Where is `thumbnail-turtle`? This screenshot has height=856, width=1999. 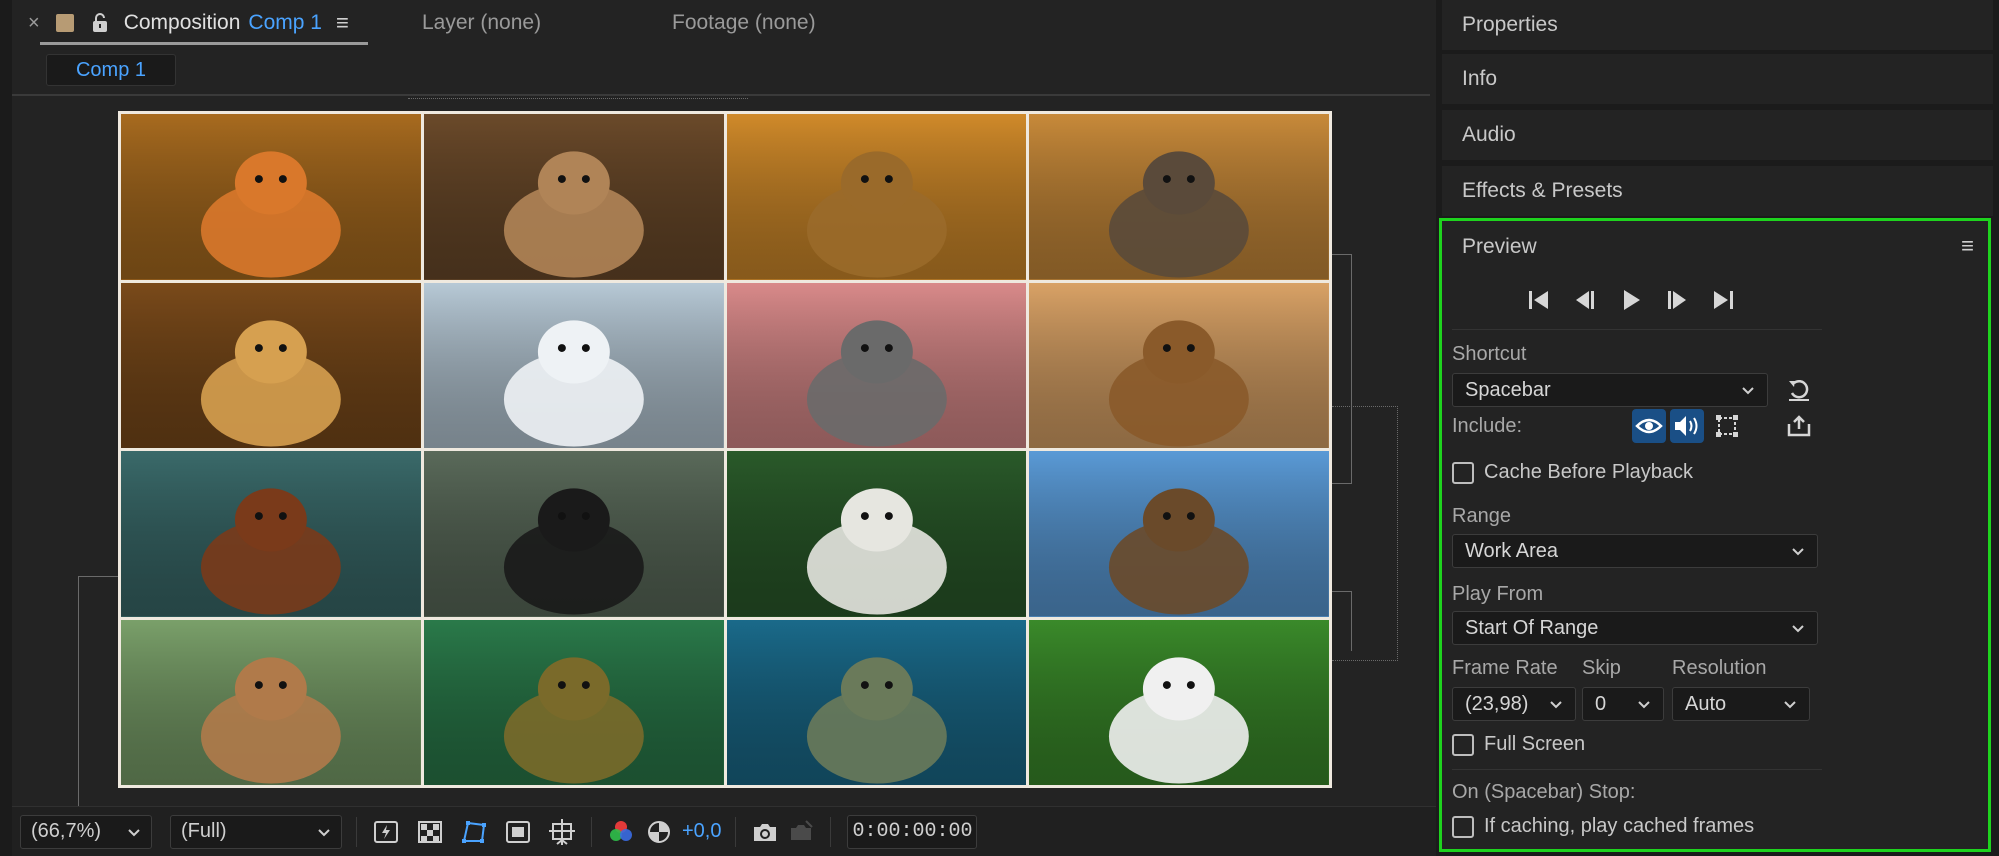 thumbnail-turtle is located at coordinates (876, 702).